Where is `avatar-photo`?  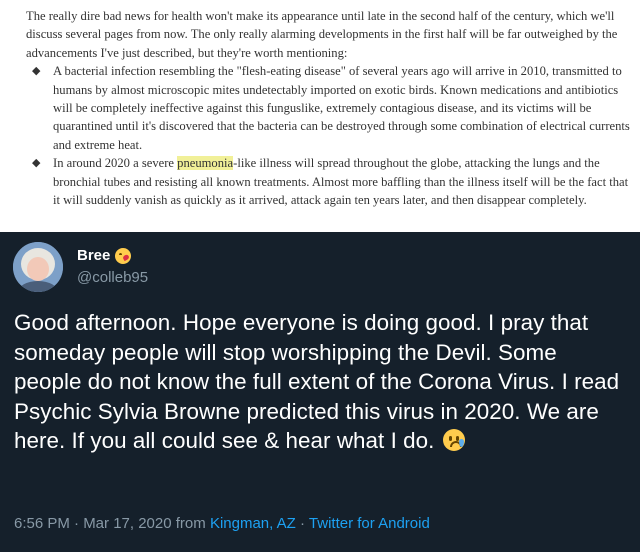
avatar-photo is located at coordinates (38, 267).